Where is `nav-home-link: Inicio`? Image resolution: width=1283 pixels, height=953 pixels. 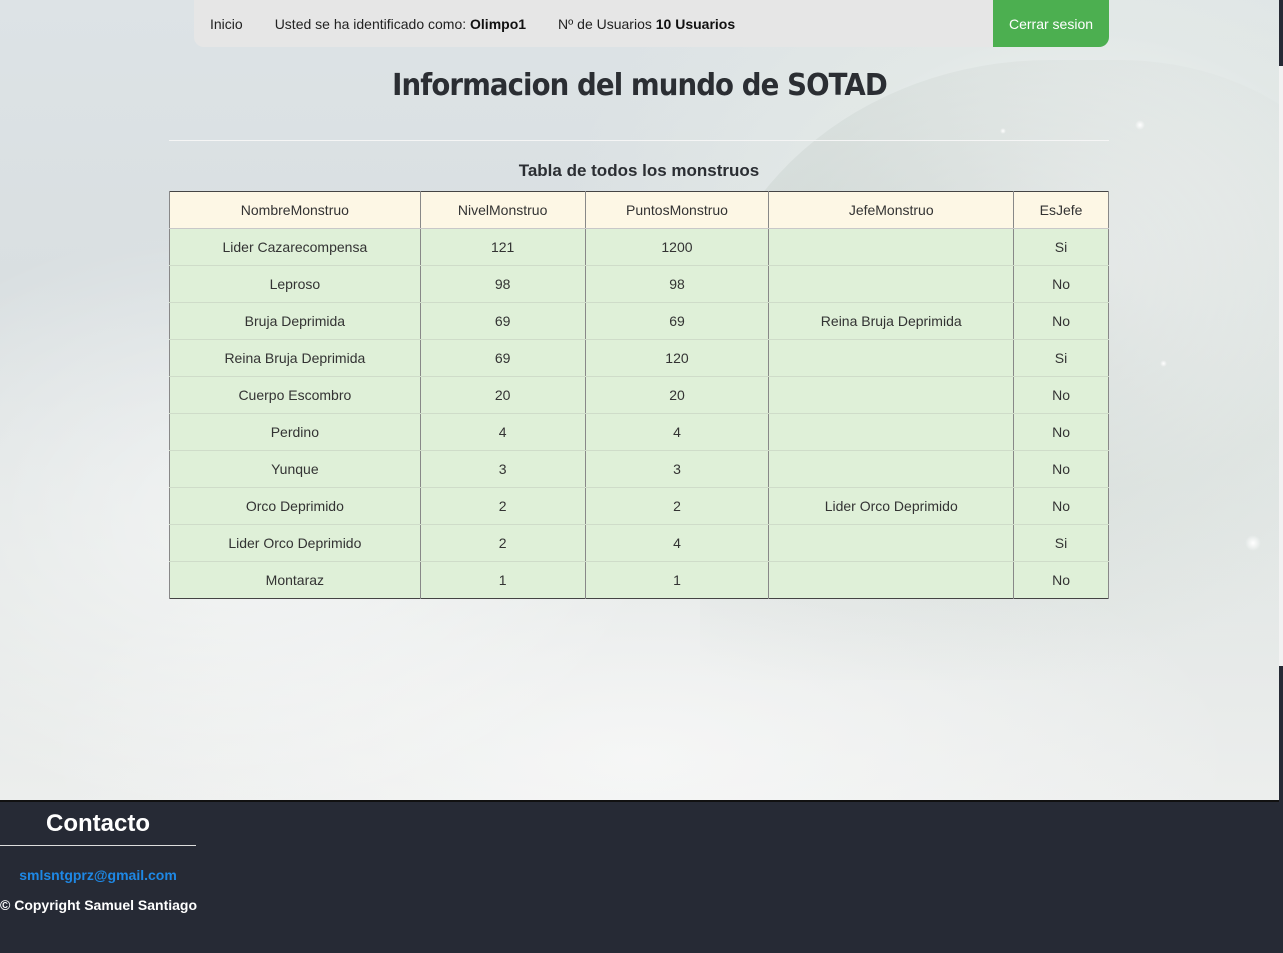
nav-home-link: Inicio is located at coordinates (226, 24).